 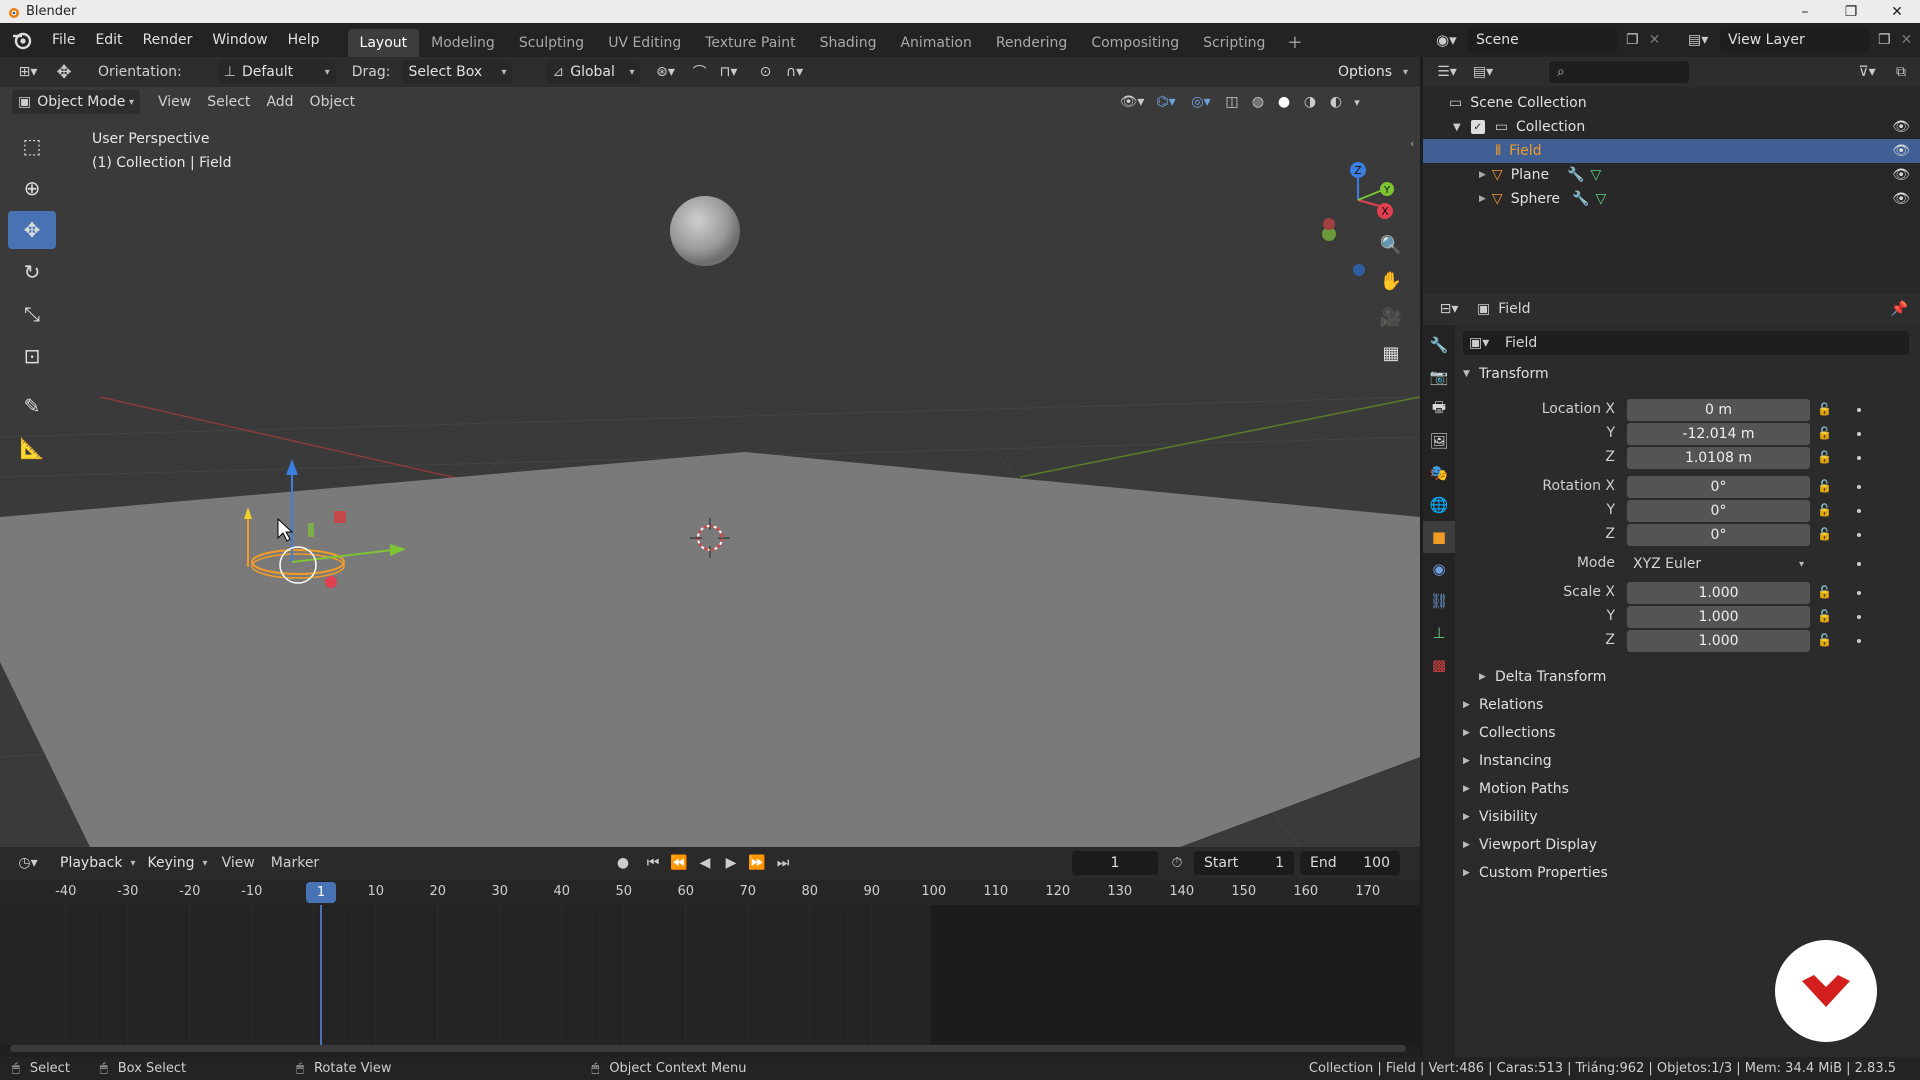 What do you see at coordinates (1391, 353) in the screenshot?
I see `ortho-grid-icon: ▦` at bounding box center [1391, 353].